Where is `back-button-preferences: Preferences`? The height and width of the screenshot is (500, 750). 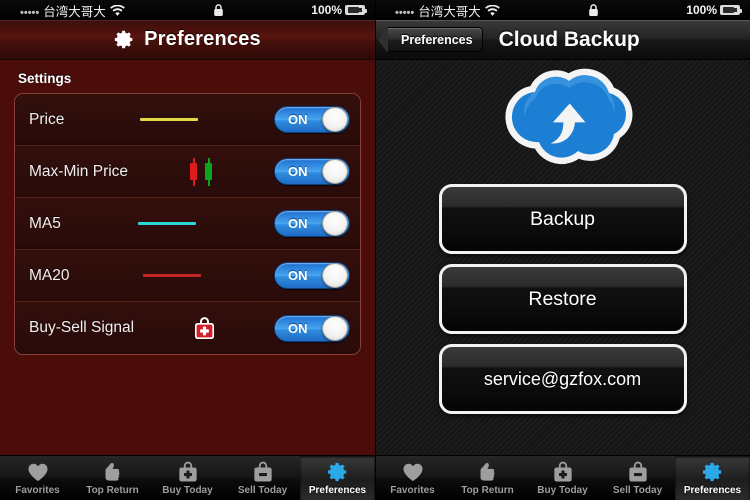
back-button-preferences: Preferences is located at coordinates (430, 40).